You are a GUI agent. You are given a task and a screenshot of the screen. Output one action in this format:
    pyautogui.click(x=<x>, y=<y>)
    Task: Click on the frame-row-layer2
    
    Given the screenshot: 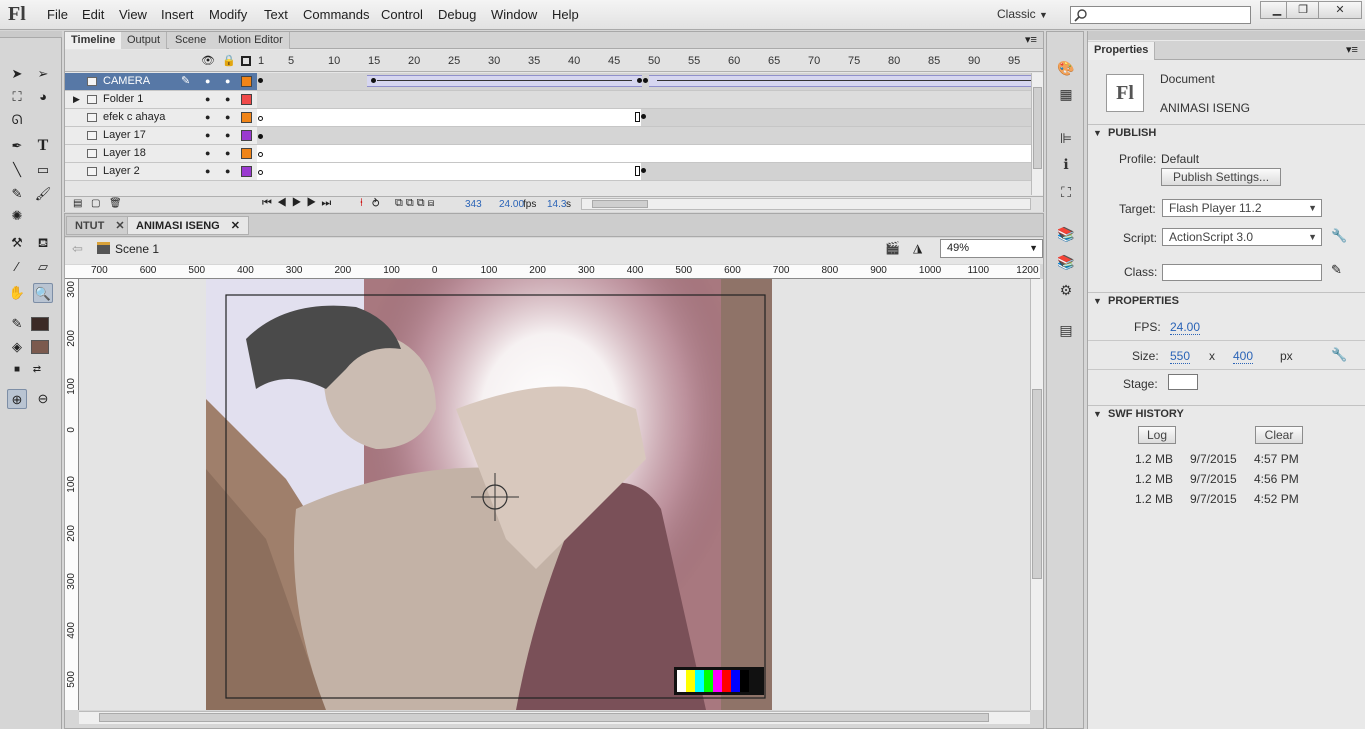 What is the action you would take?
    pyautogui.click(x=644, y=172)
    